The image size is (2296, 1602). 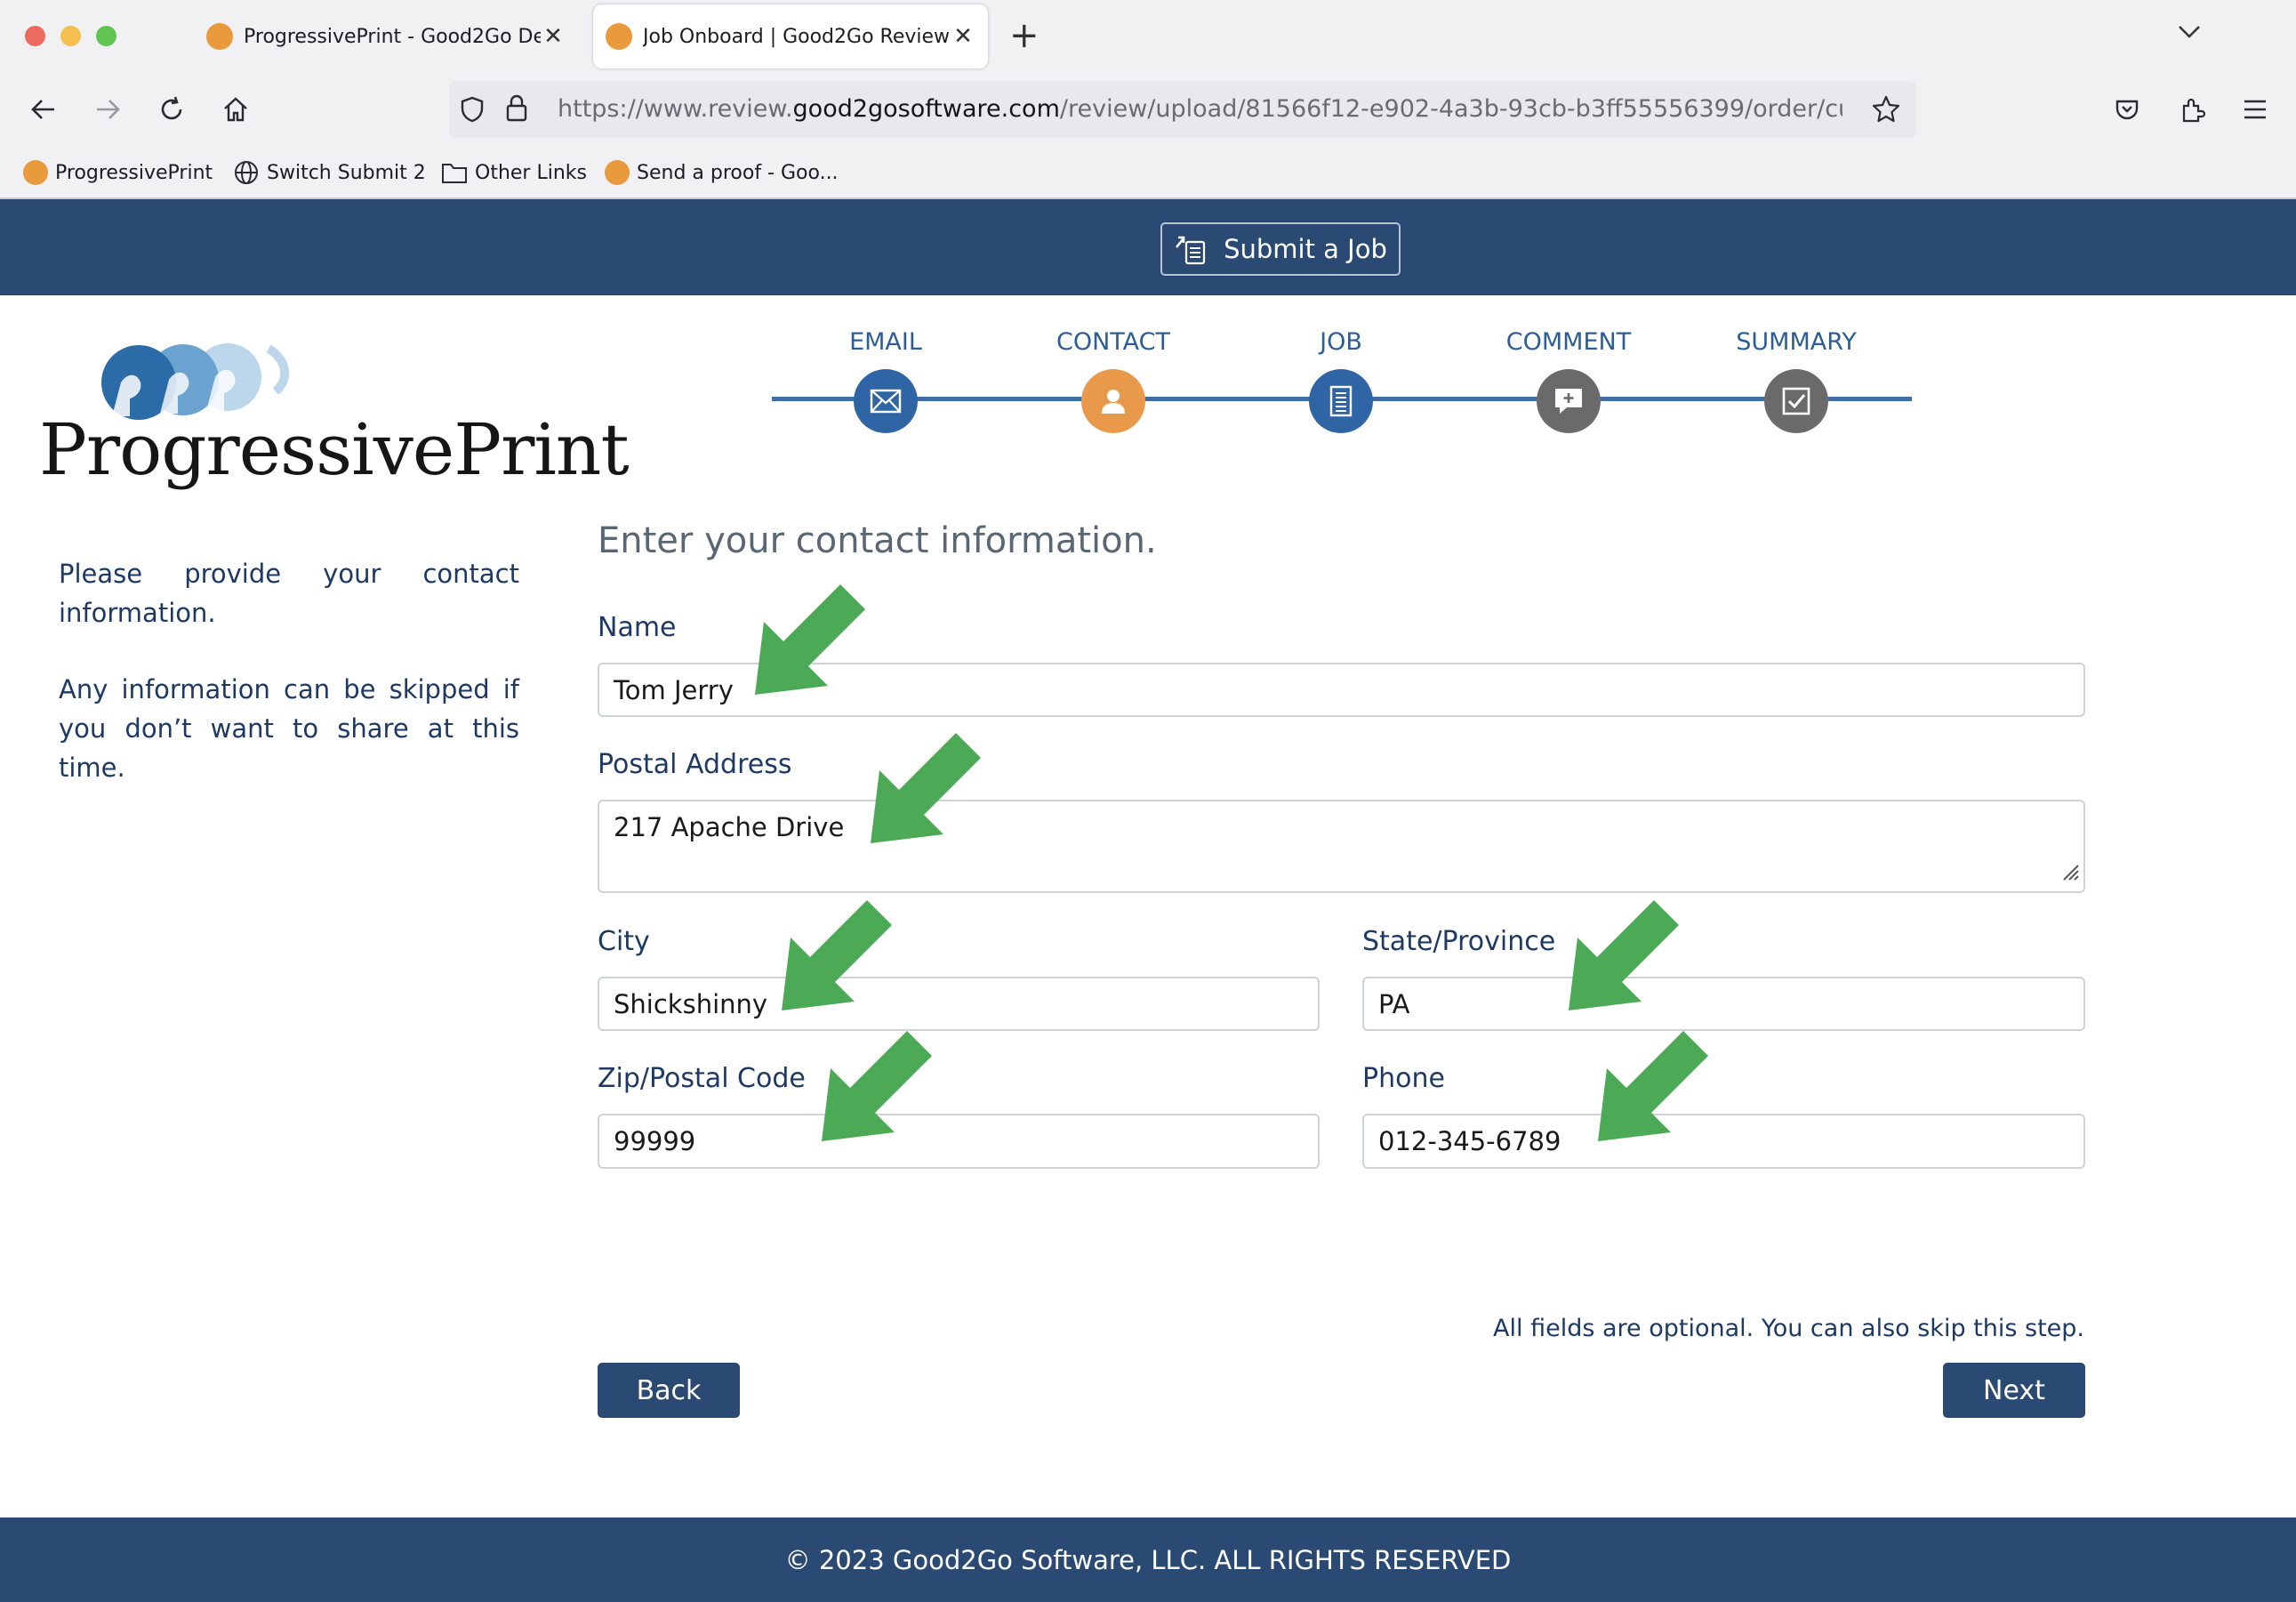 I want to click on step-job: JOB, so click(x=1341, y=379).